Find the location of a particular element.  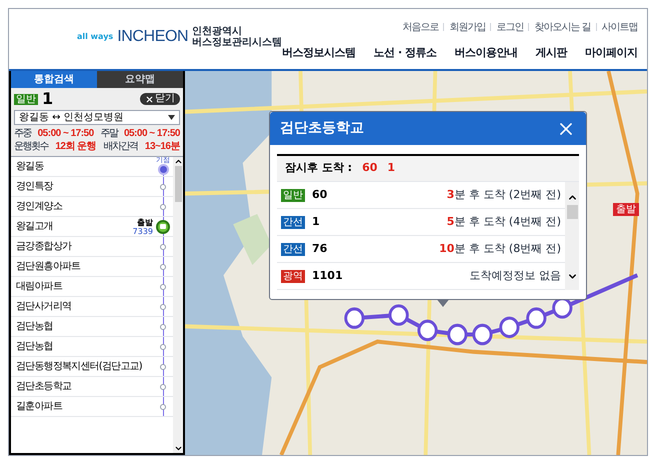

nav-link: 노선 · 정류소 is located at coordinates (405, 52).